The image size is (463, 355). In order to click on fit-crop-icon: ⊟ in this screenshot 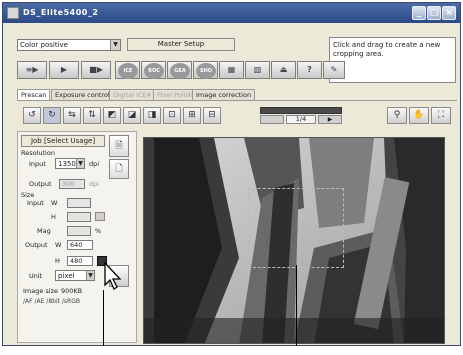, I will do `click(212, 115)`.